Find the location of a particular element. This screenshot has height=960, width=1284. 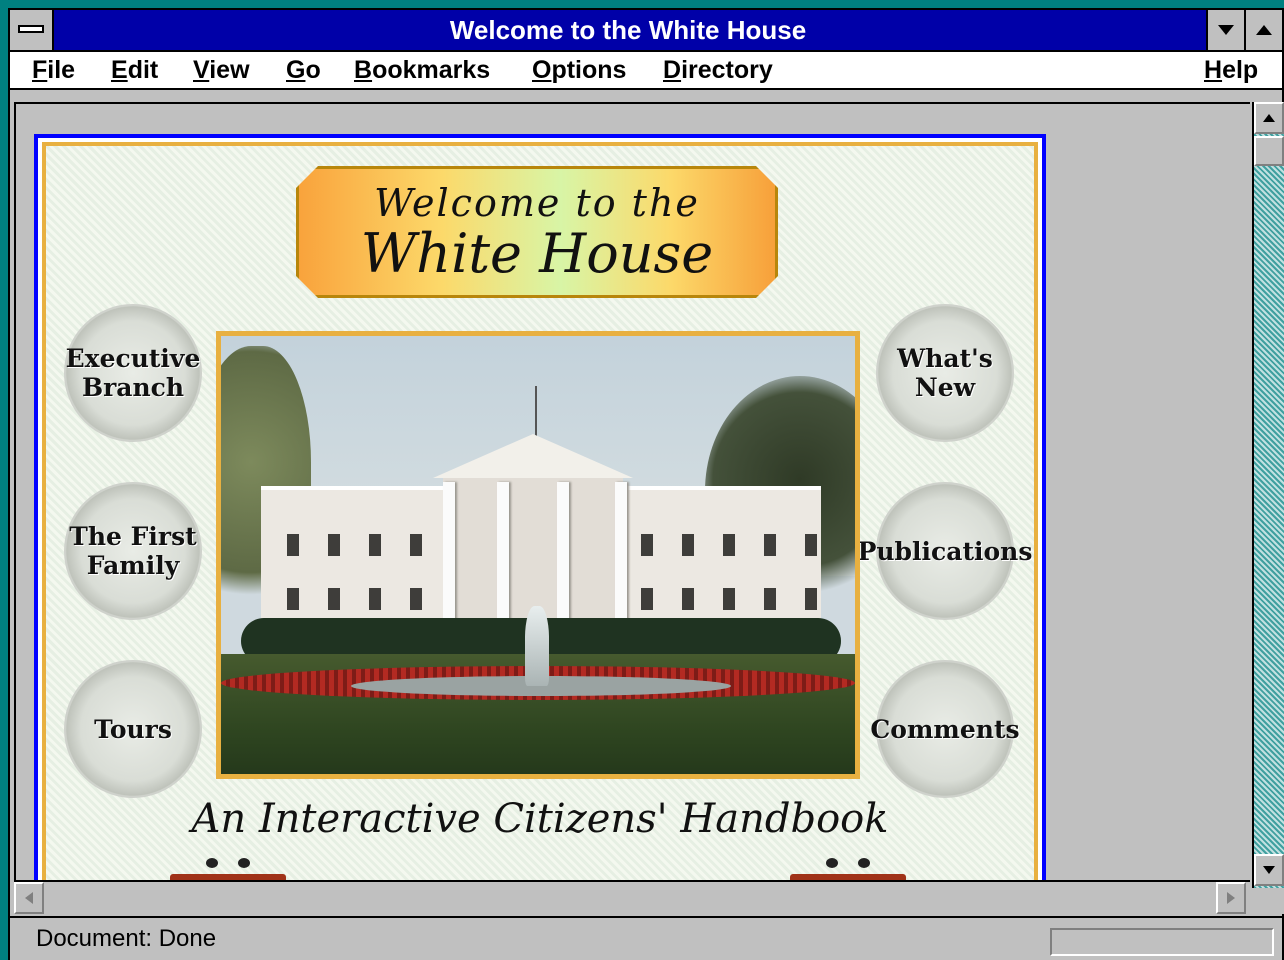

maximize-button is located at coordinates (1263, 30).